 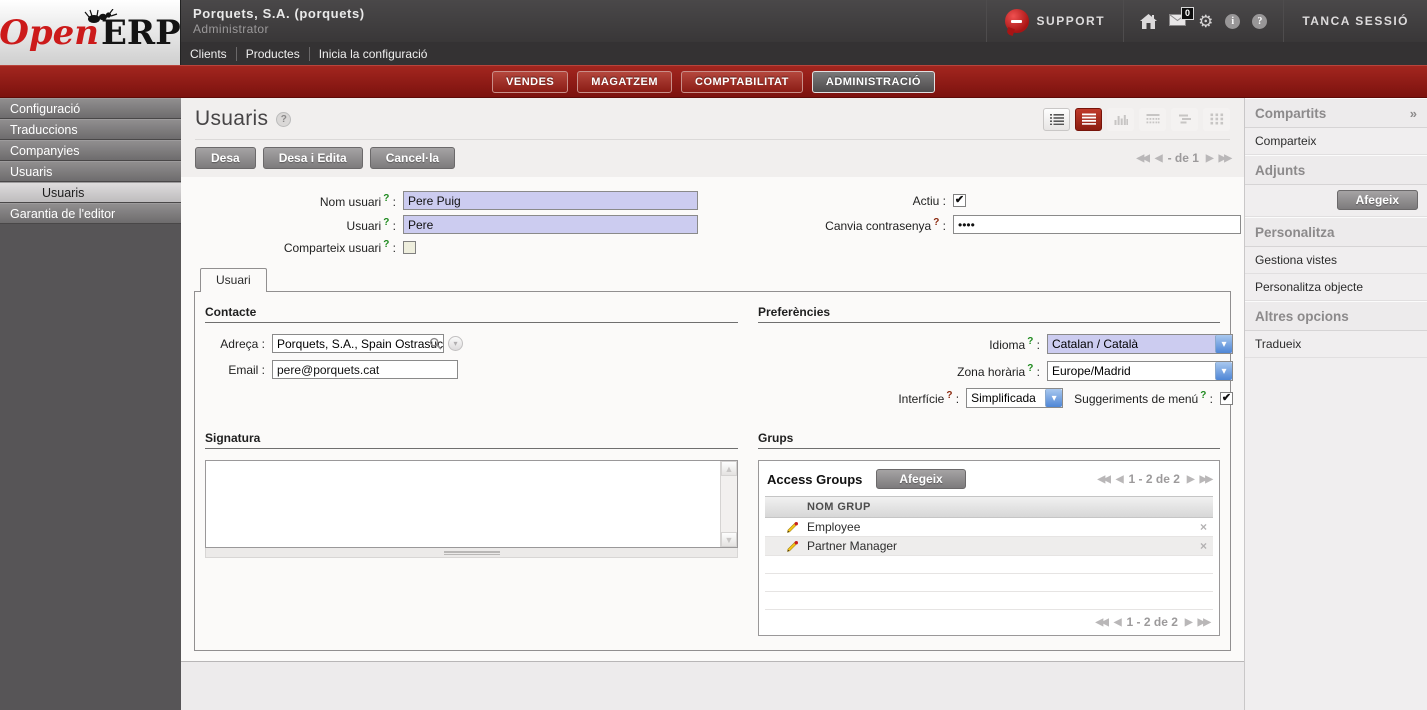 I want to click on sidebar-item-usuaris-sub: Usuaris, so click(x=90, y=192).